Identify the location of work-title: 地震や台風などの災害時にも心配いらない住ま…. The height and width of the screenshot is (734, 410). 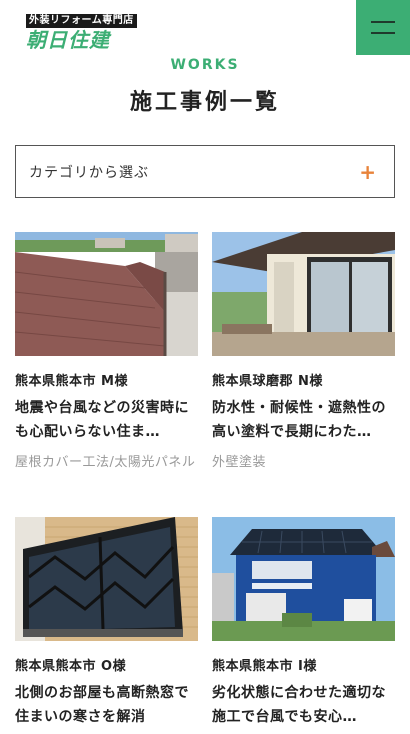
(102, 420).